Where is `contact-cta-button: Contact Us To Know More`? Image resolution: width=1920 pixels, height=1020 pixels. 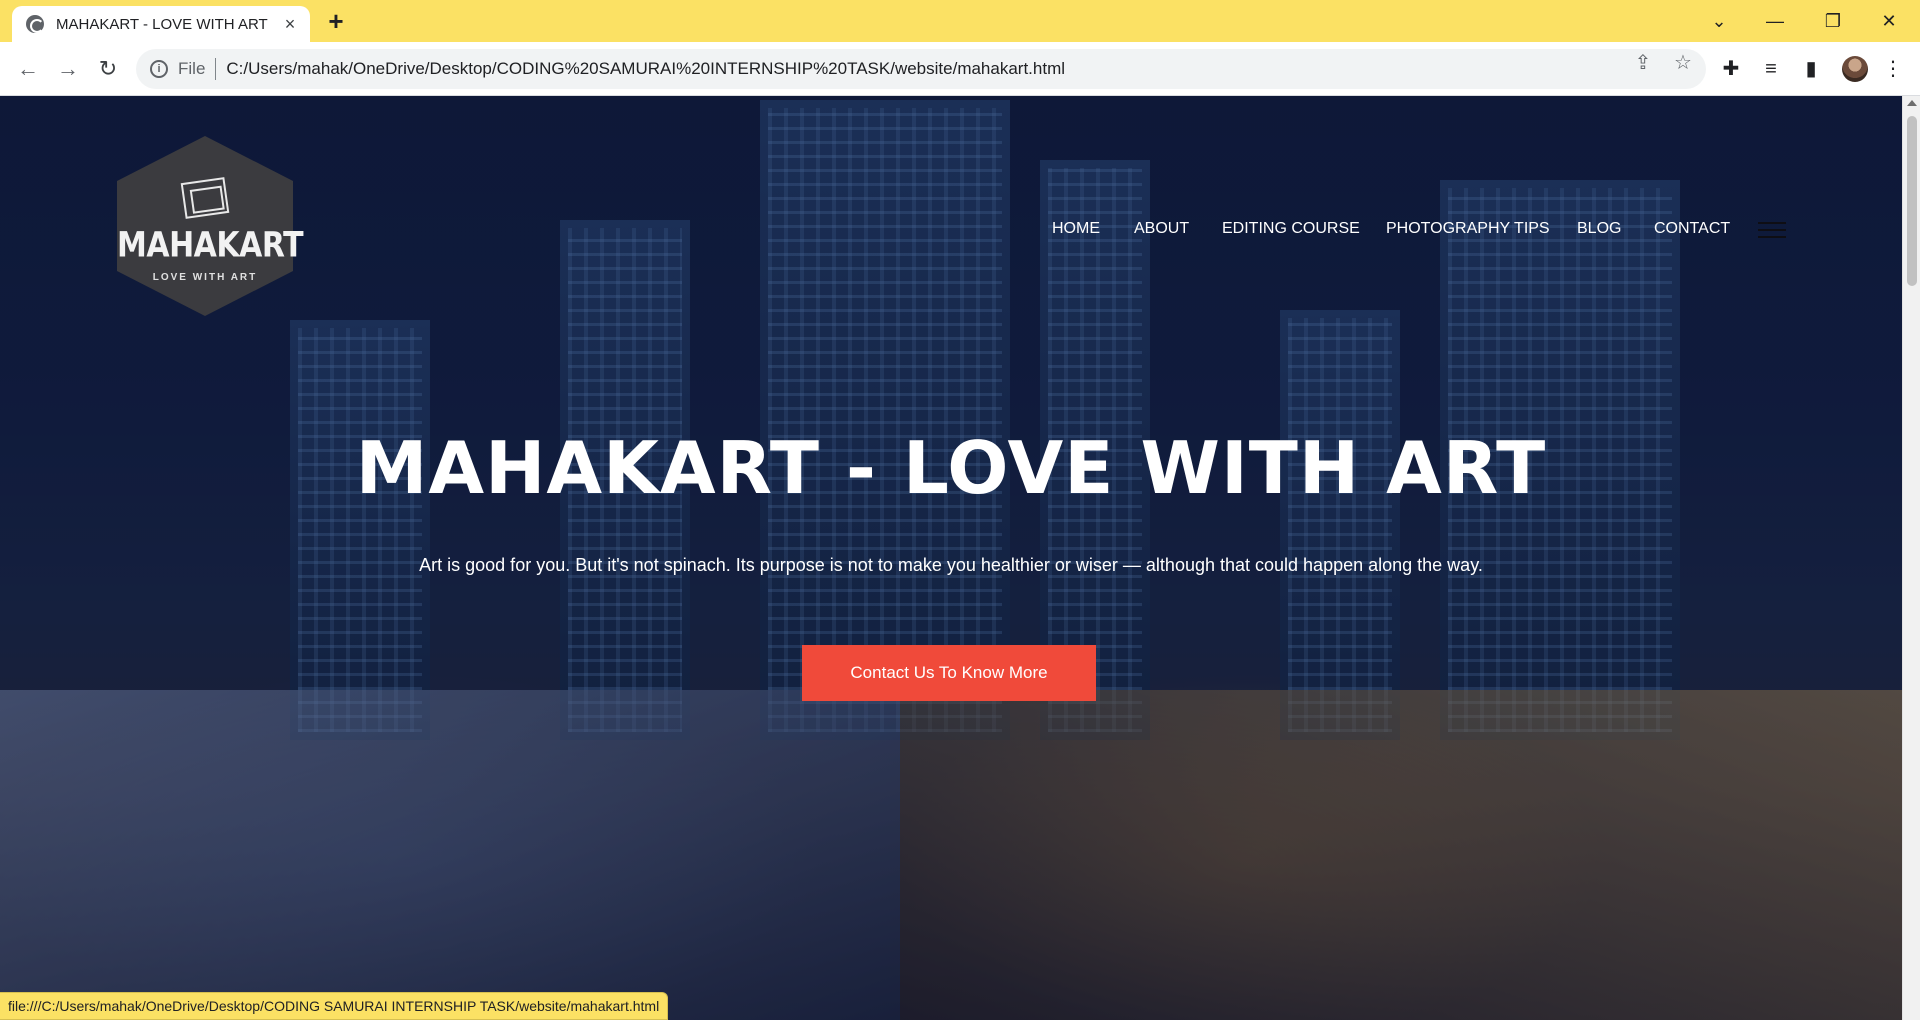 contact-cta-button: Contact Us To Know More is located at coordinates (949, 673).